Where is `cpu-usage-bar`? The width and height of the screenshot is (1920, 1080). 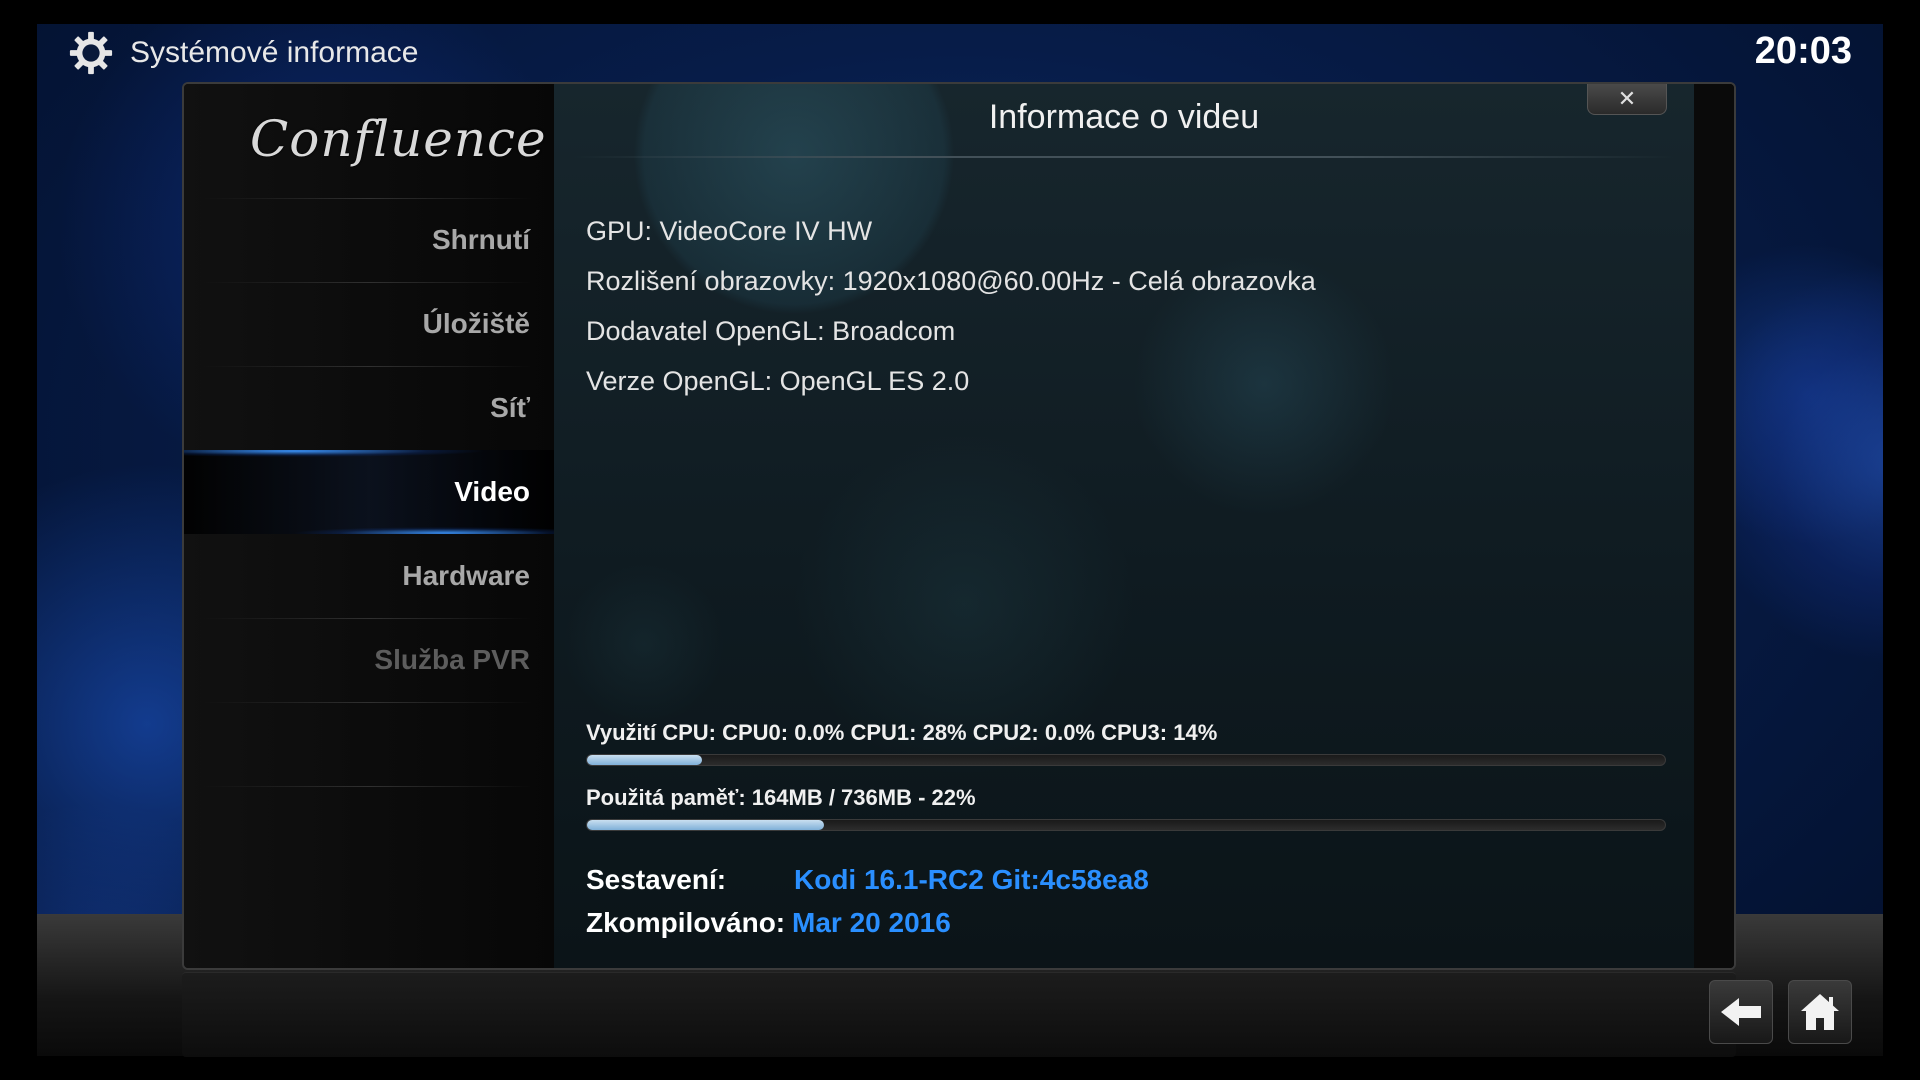
cpu-usage-bar is located at coordinates (1126, 760).